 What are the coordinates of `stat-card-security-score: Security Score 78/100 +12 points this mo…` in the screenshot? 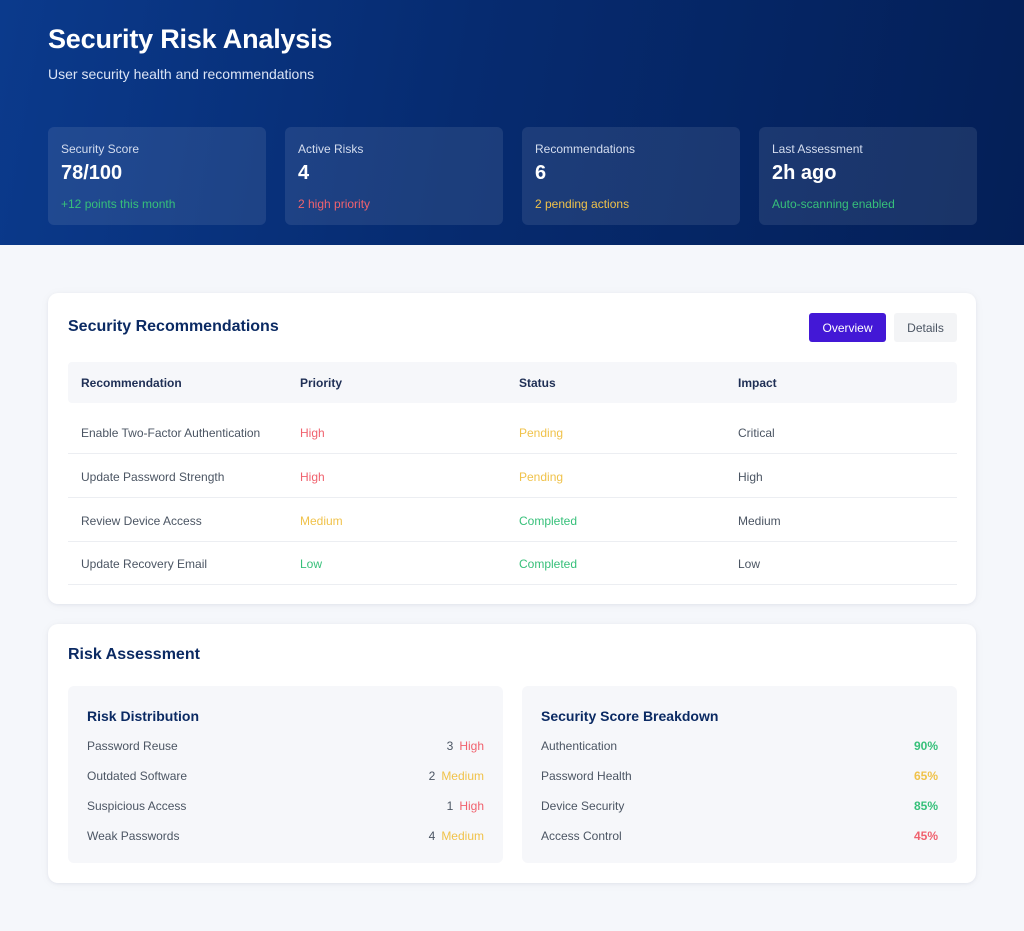 It's located at (157, 176).